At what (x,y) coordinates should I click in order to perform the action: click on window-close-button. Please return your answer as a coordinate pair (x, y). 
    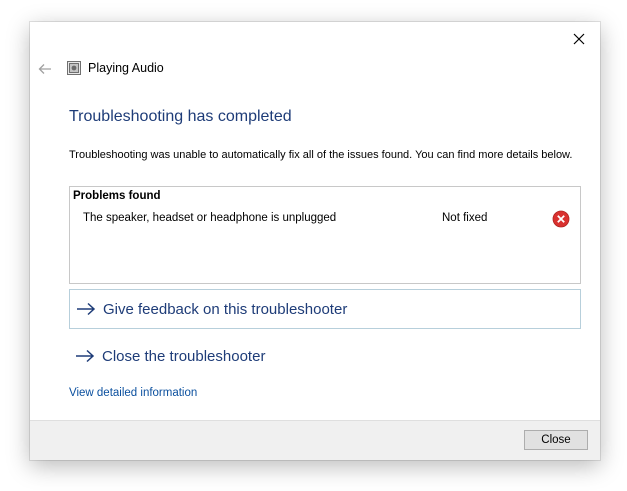
    Looking at the image, I should click on (579, 39).